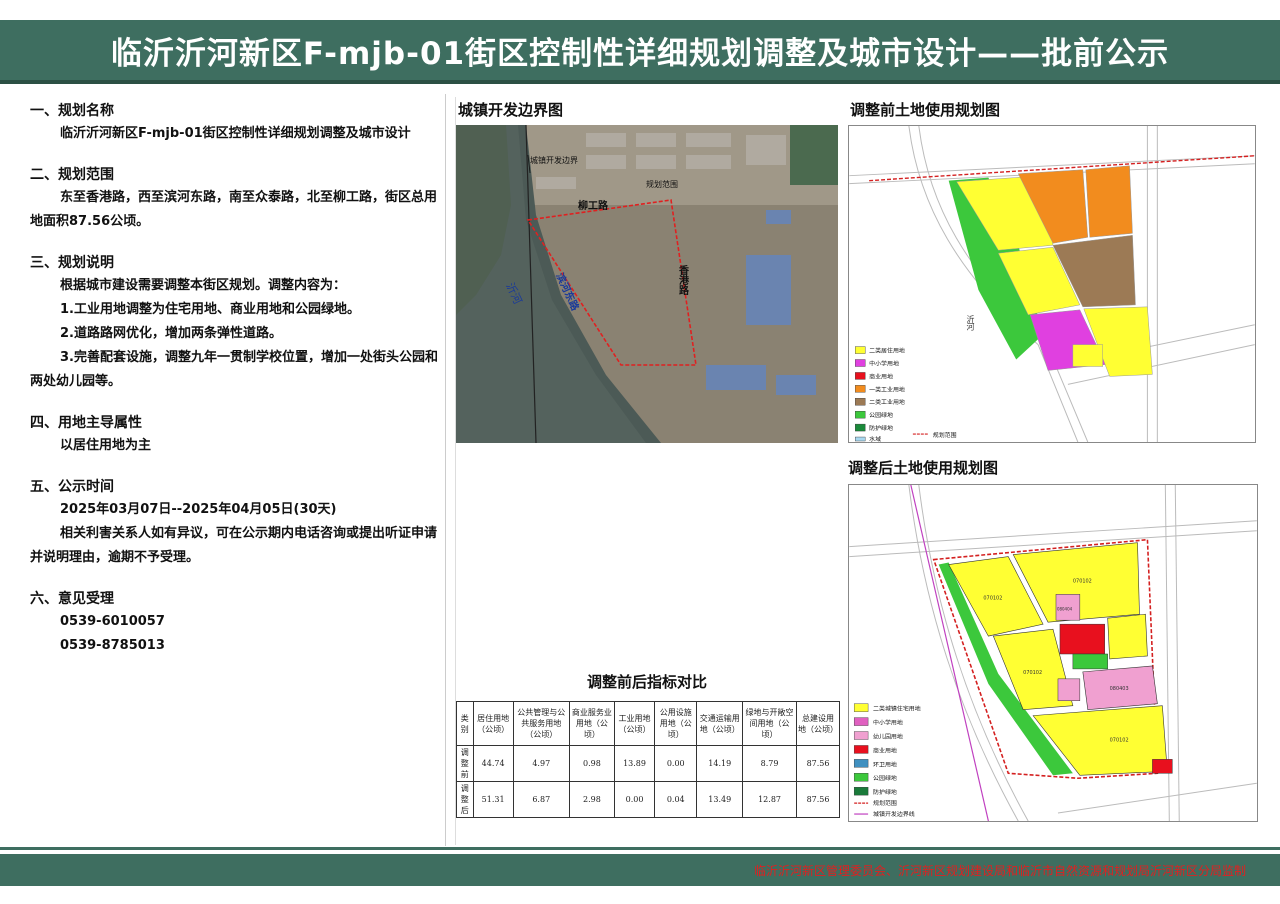  What do you see at coordinates (493, 799) in the screenshot?
I see `table-cell: 51.31` at bounding box center [493, 799].